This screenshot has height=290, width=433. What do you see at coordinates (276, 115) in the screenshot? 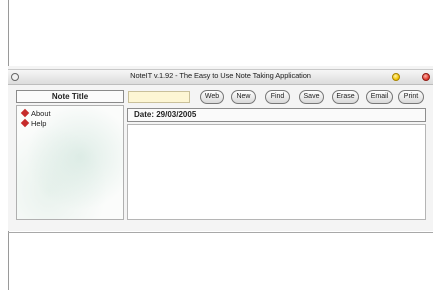
I see `date-label: Date: 29/03/2005` at bounding box center [276, 115].